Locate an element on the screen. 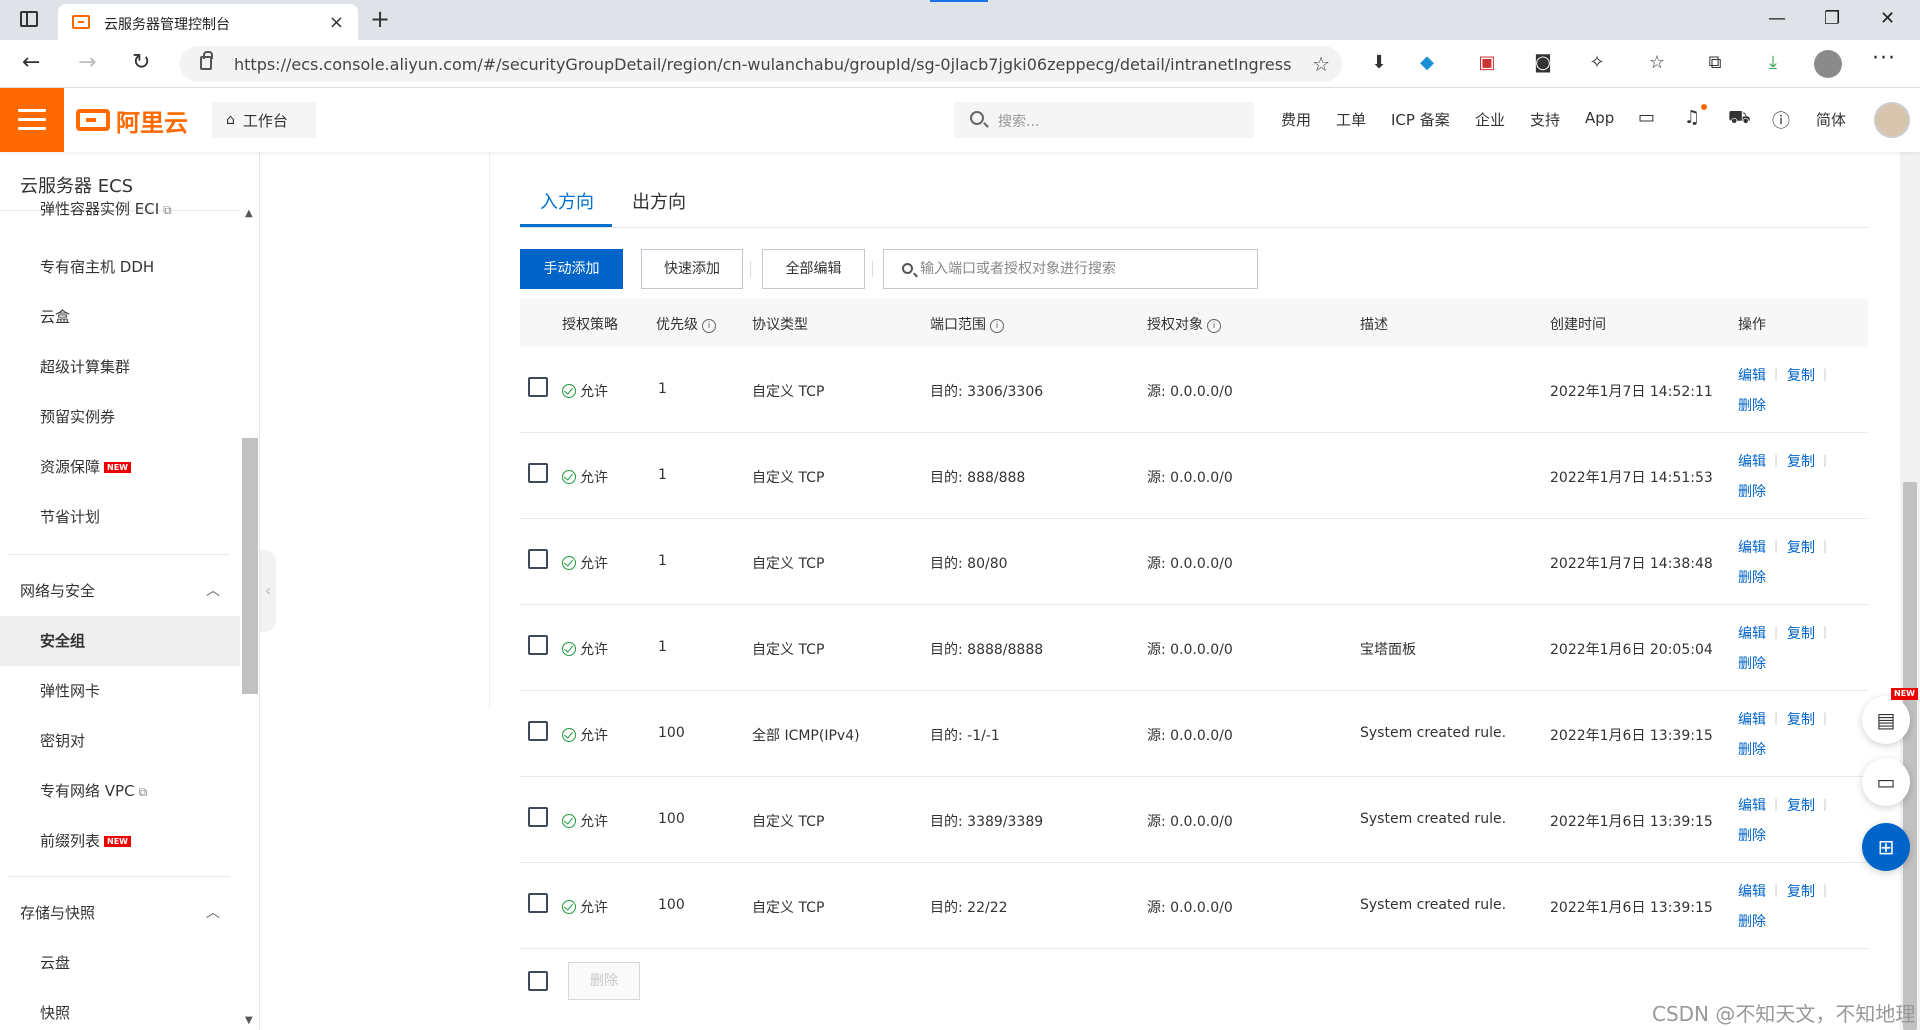  user-avatar is located at coordinates (1892, 120).